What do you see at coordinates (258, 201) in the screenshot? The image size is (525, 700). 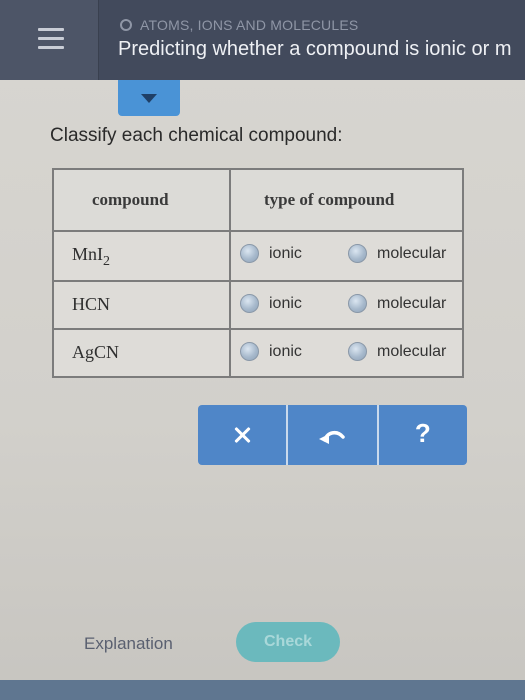 I see `table-header: compound type of compound` at bounding box center [258, 201].